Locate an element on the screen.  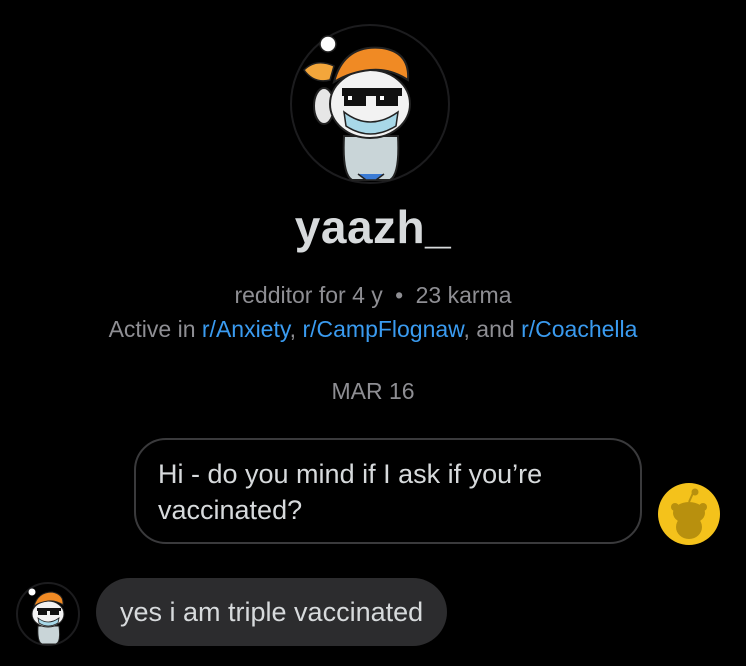
sender-avatar is located at coordinates (48, 614).